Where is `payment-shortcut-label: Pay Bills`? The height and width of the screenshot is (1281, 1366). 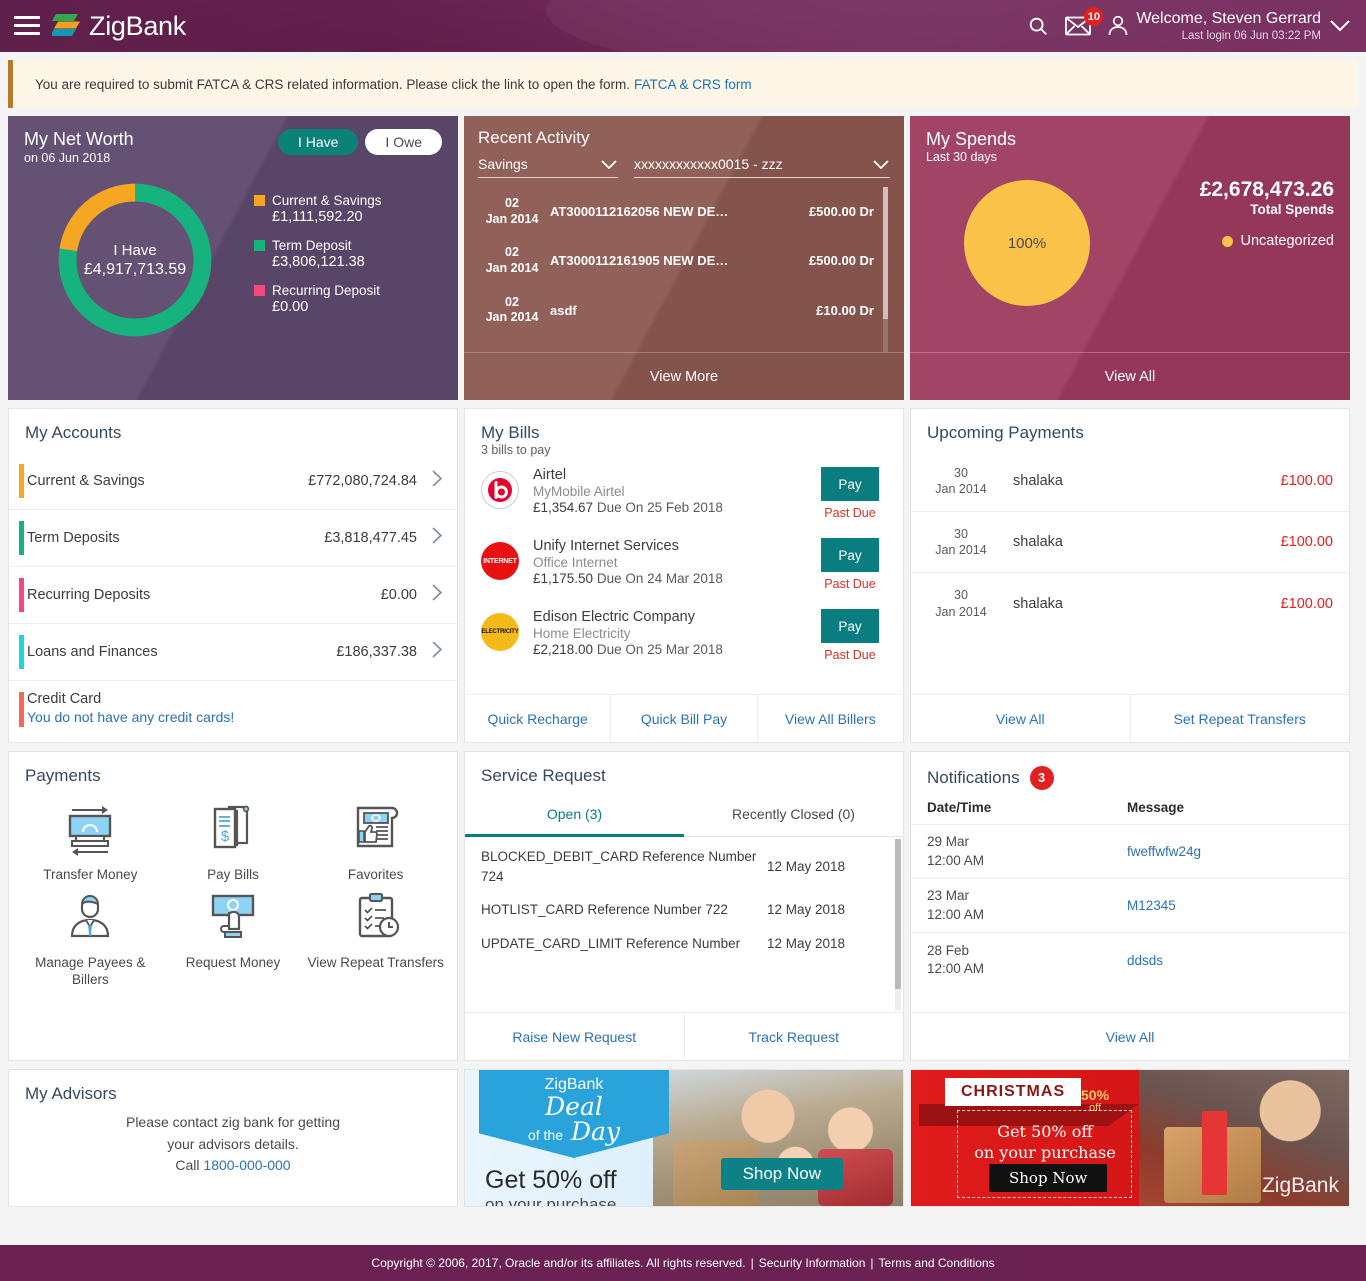 payment-shortcut-label: Pay Bills is located at coordinates (233, 874).